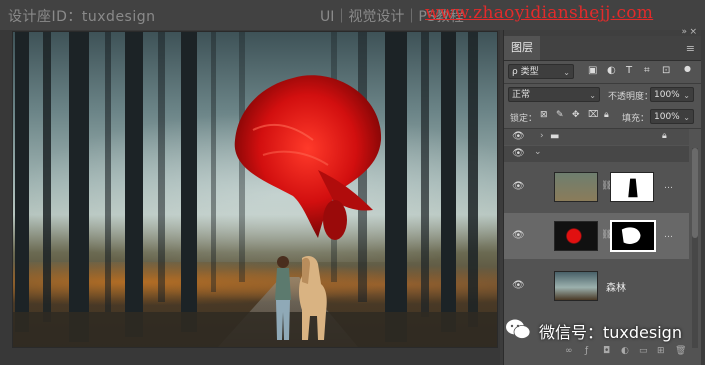 This screenshot has height=365, width=705. Describe the element at coordinates (283, 298) in the screenshot. I see `girl` at that location.